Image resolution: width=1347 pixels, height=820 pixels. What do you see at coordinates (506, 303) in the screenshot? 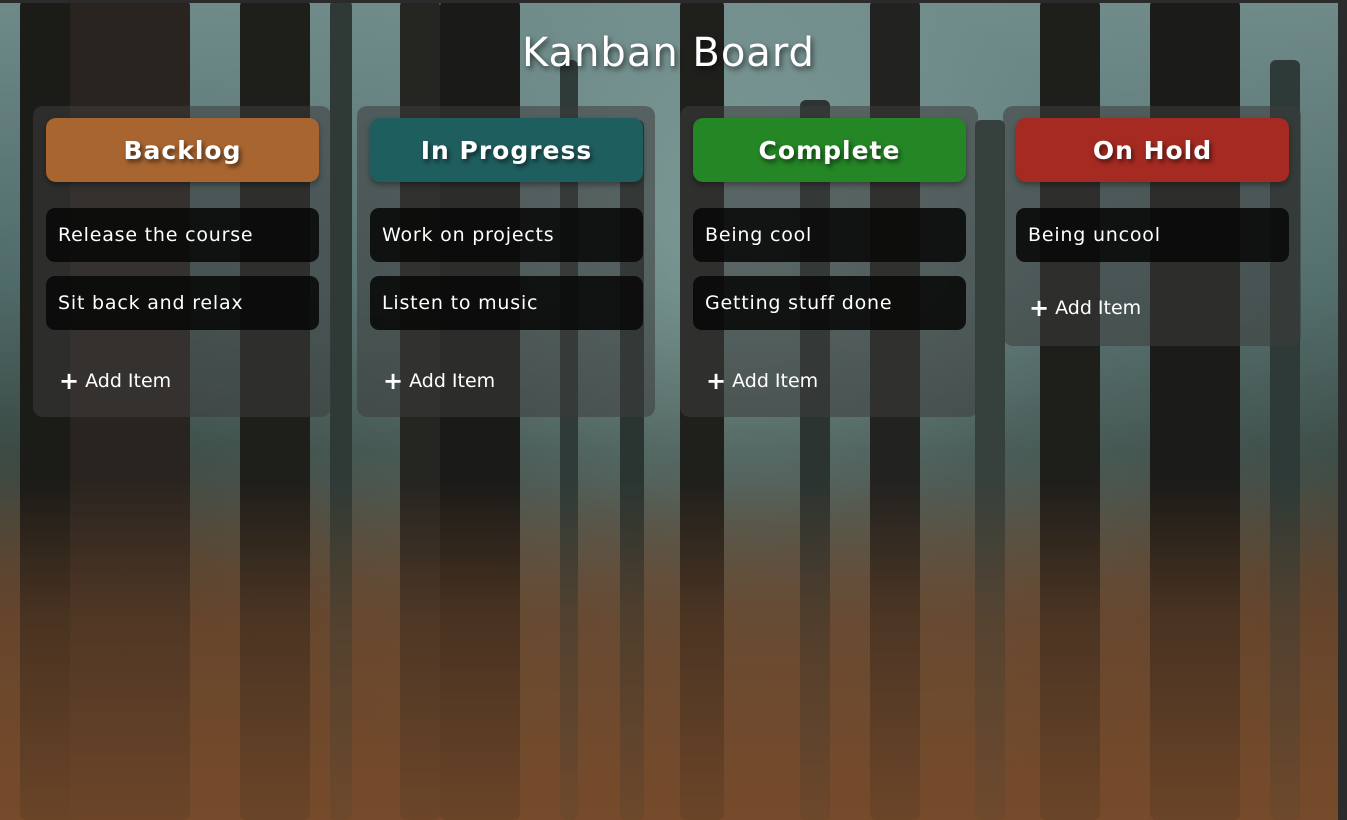
I see `card: Listen to music` at bounding box center [506, 303].